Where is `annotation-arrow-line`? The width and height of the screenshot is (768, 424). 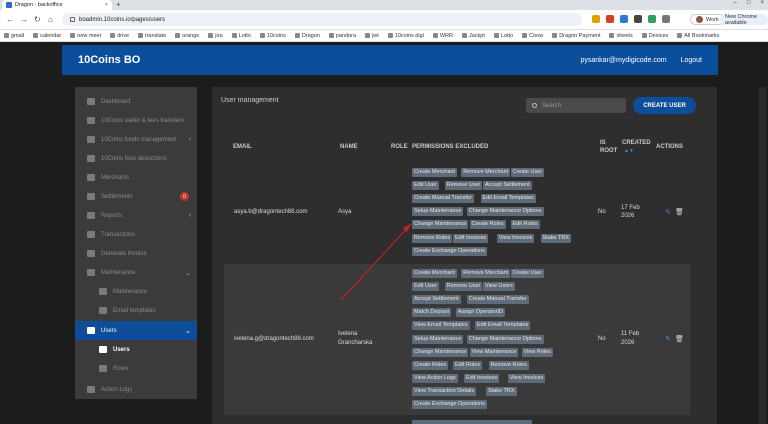 annotation-arrow-line is located at coordinates (376, 262).